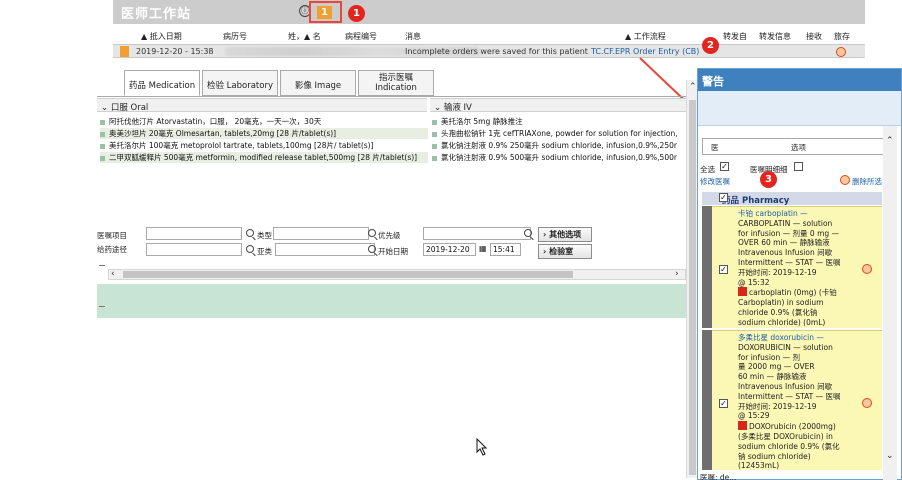 Image resolution: width=902 pixels, height=480 pixels. What do you see at coordinates (558, 105) in the screenshot?
I see `section-iv: ⌄ 输液 IV` at bounding box center [558, 105].